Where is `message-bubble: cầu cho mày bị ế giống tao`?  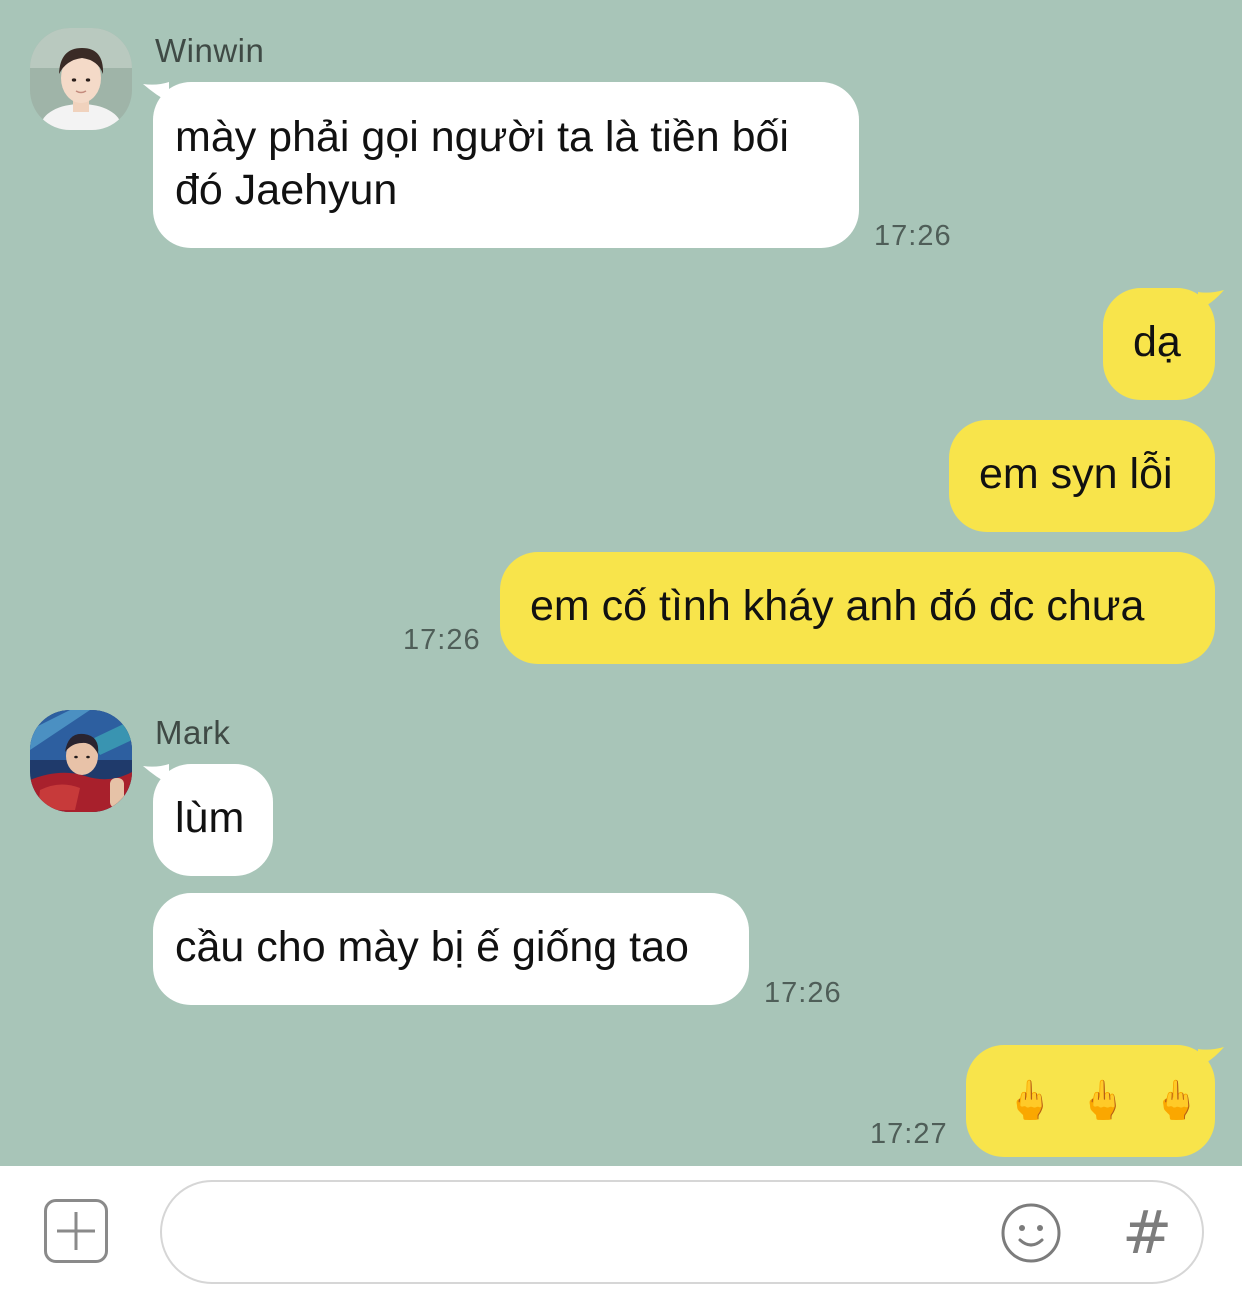 message-bubble: cầu cho mày bị ế giống tao is located at coordinates (451, 949).